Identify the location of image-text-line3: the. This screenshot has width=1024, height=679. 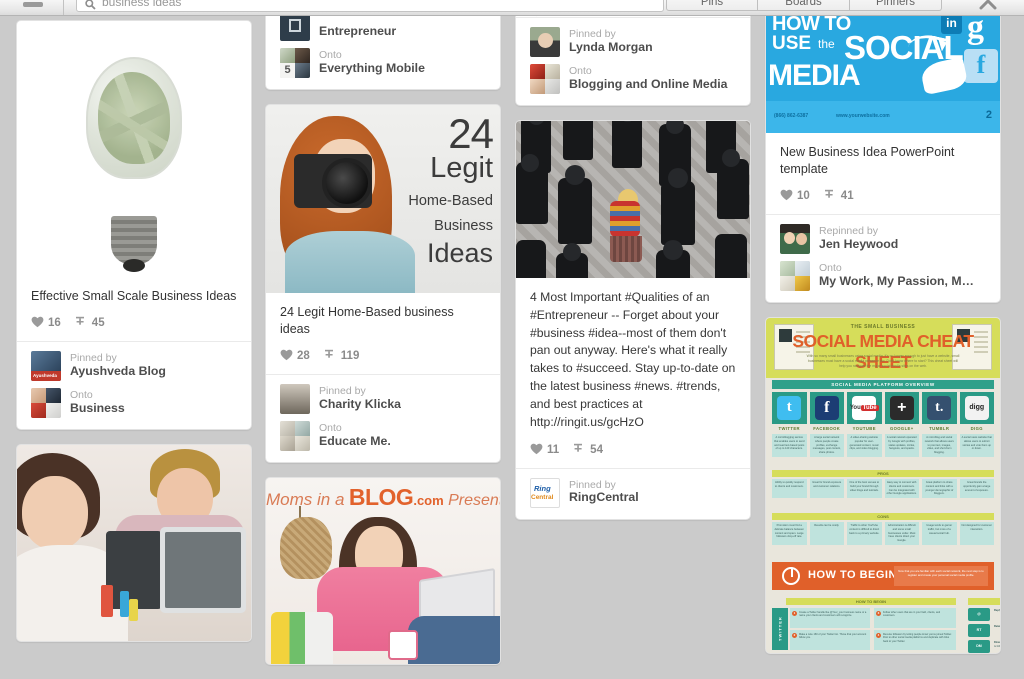
(826, 44).